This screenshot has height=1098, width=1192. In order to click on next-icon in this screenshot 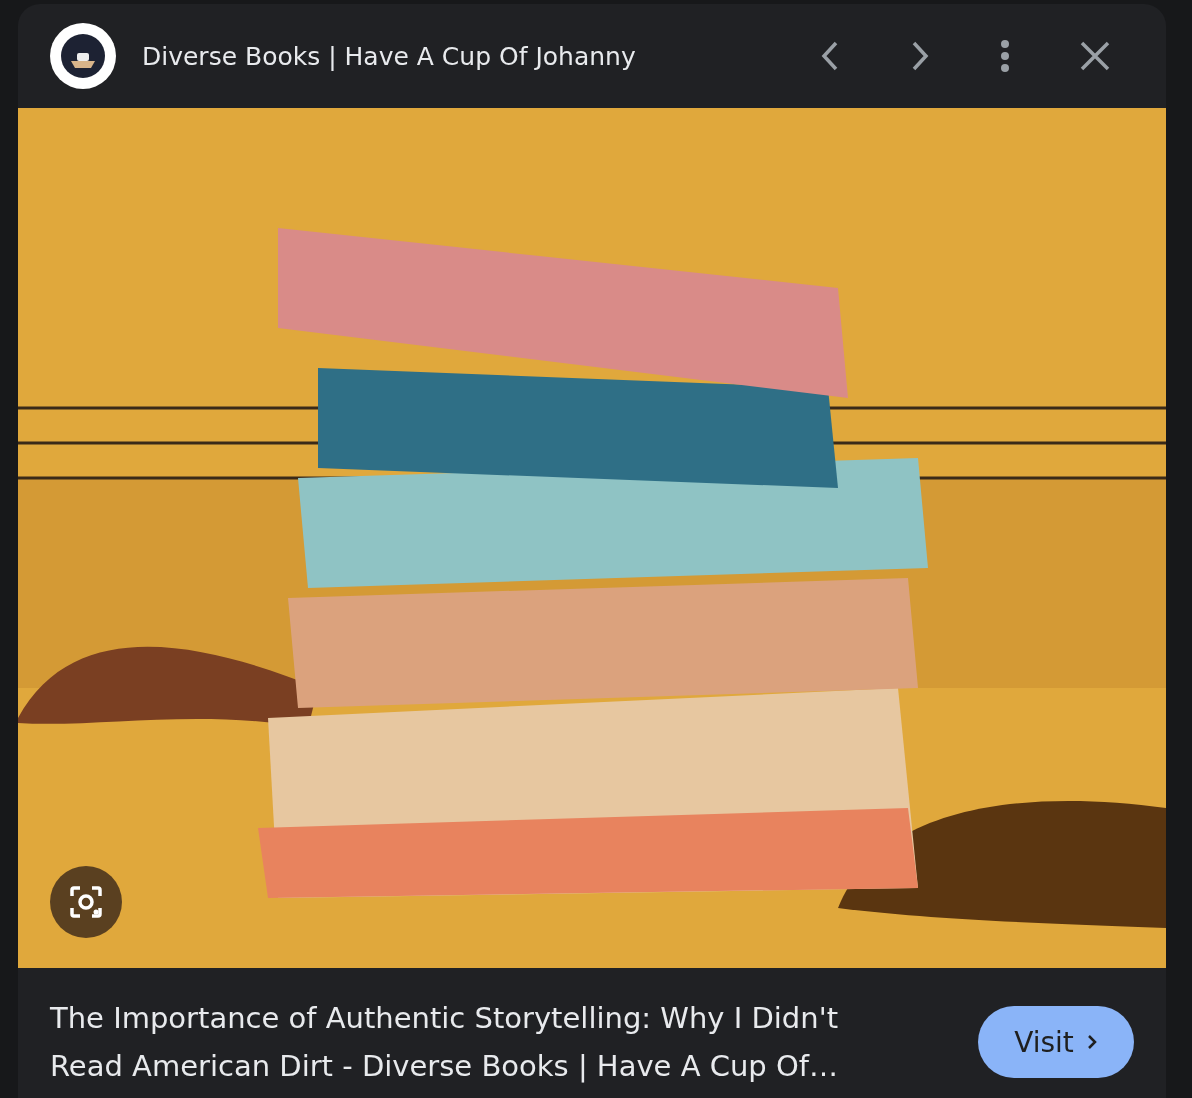, I will do `click(920, 56)`.